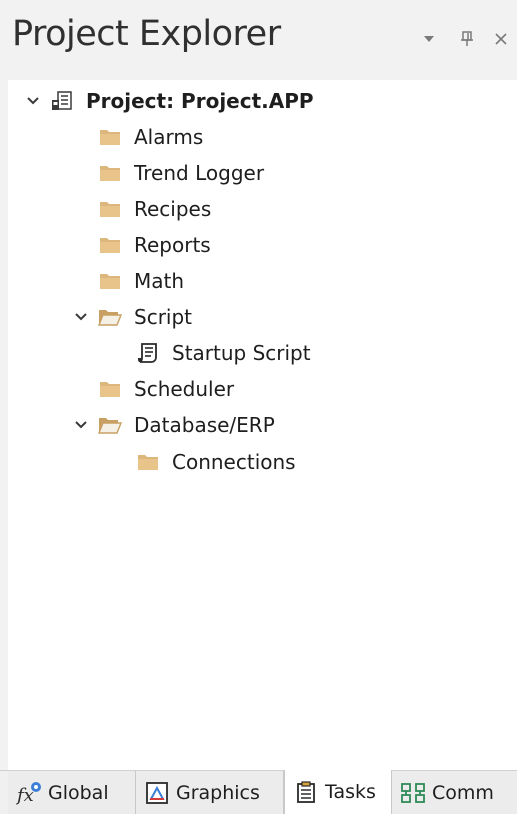 Image resolution: width=517 pixels, height=814 pixels. I want to click on tree-item-label: Trend Logger, so click(199, 173).